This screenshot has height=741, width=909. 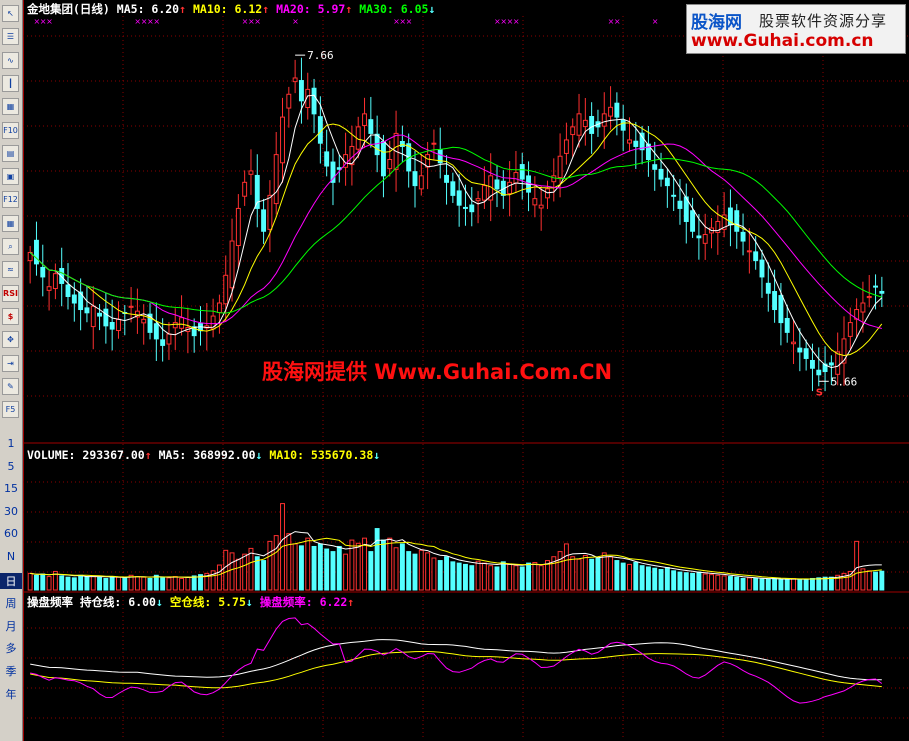 I want to click on oscillator-arrow-0: ↓, so click(x=159, y=602).